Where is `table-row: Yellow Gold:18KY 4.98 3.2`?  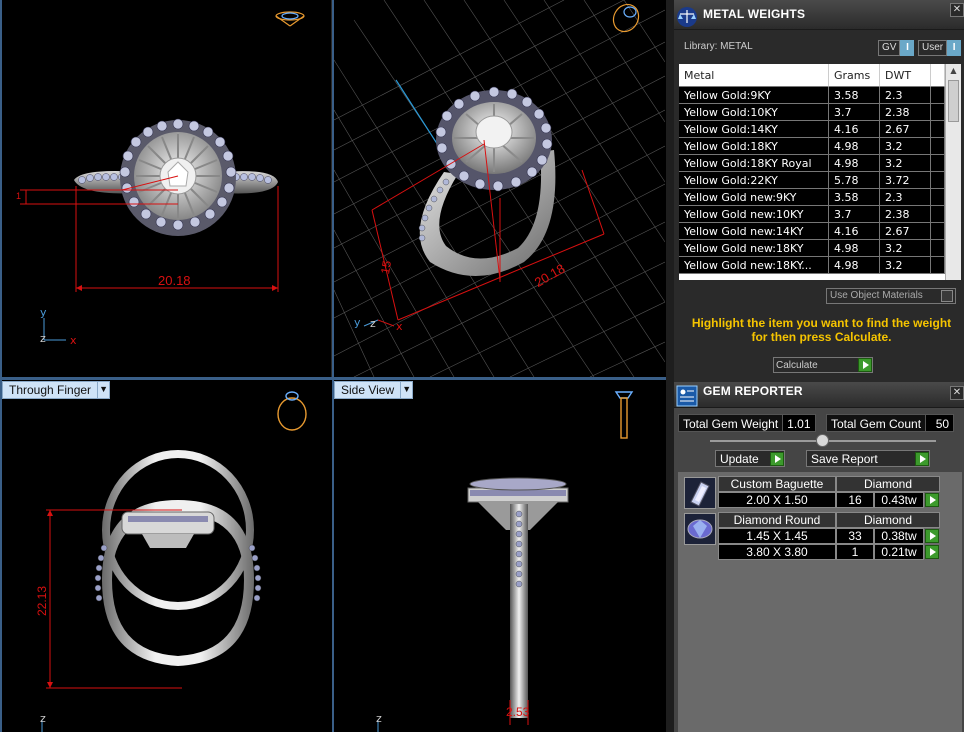
table-row: Yellow Gold:18KY 4.98 3.2 is located at coordinates (812, 146).